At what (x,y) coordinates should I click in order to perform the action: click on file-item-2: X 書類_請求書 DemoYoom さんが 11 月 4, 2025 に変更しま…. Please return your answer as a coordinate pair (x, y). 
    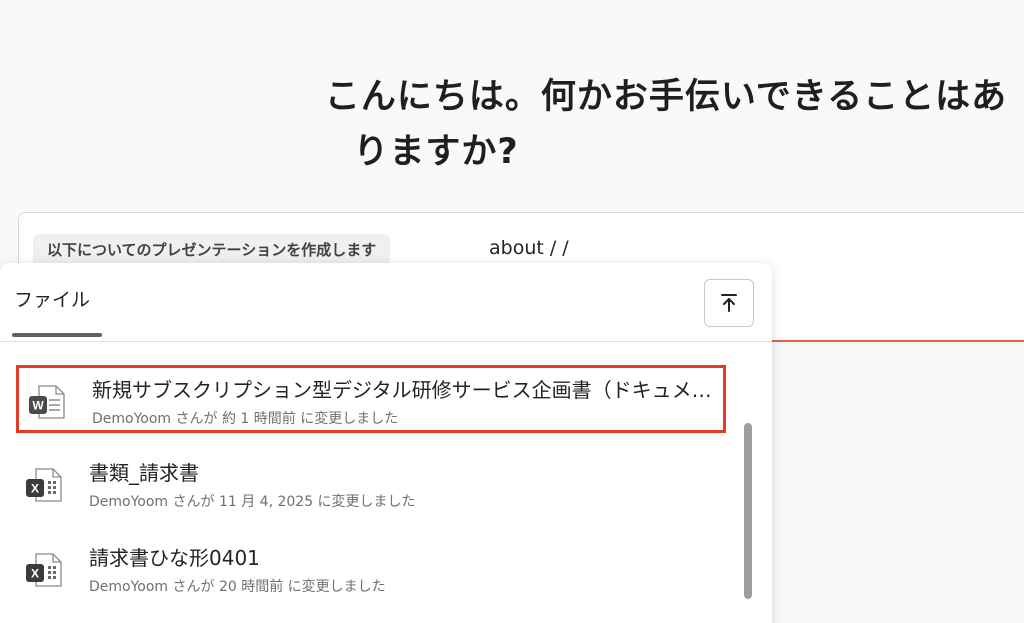
    Looking at the image, I should click on (371, 485).